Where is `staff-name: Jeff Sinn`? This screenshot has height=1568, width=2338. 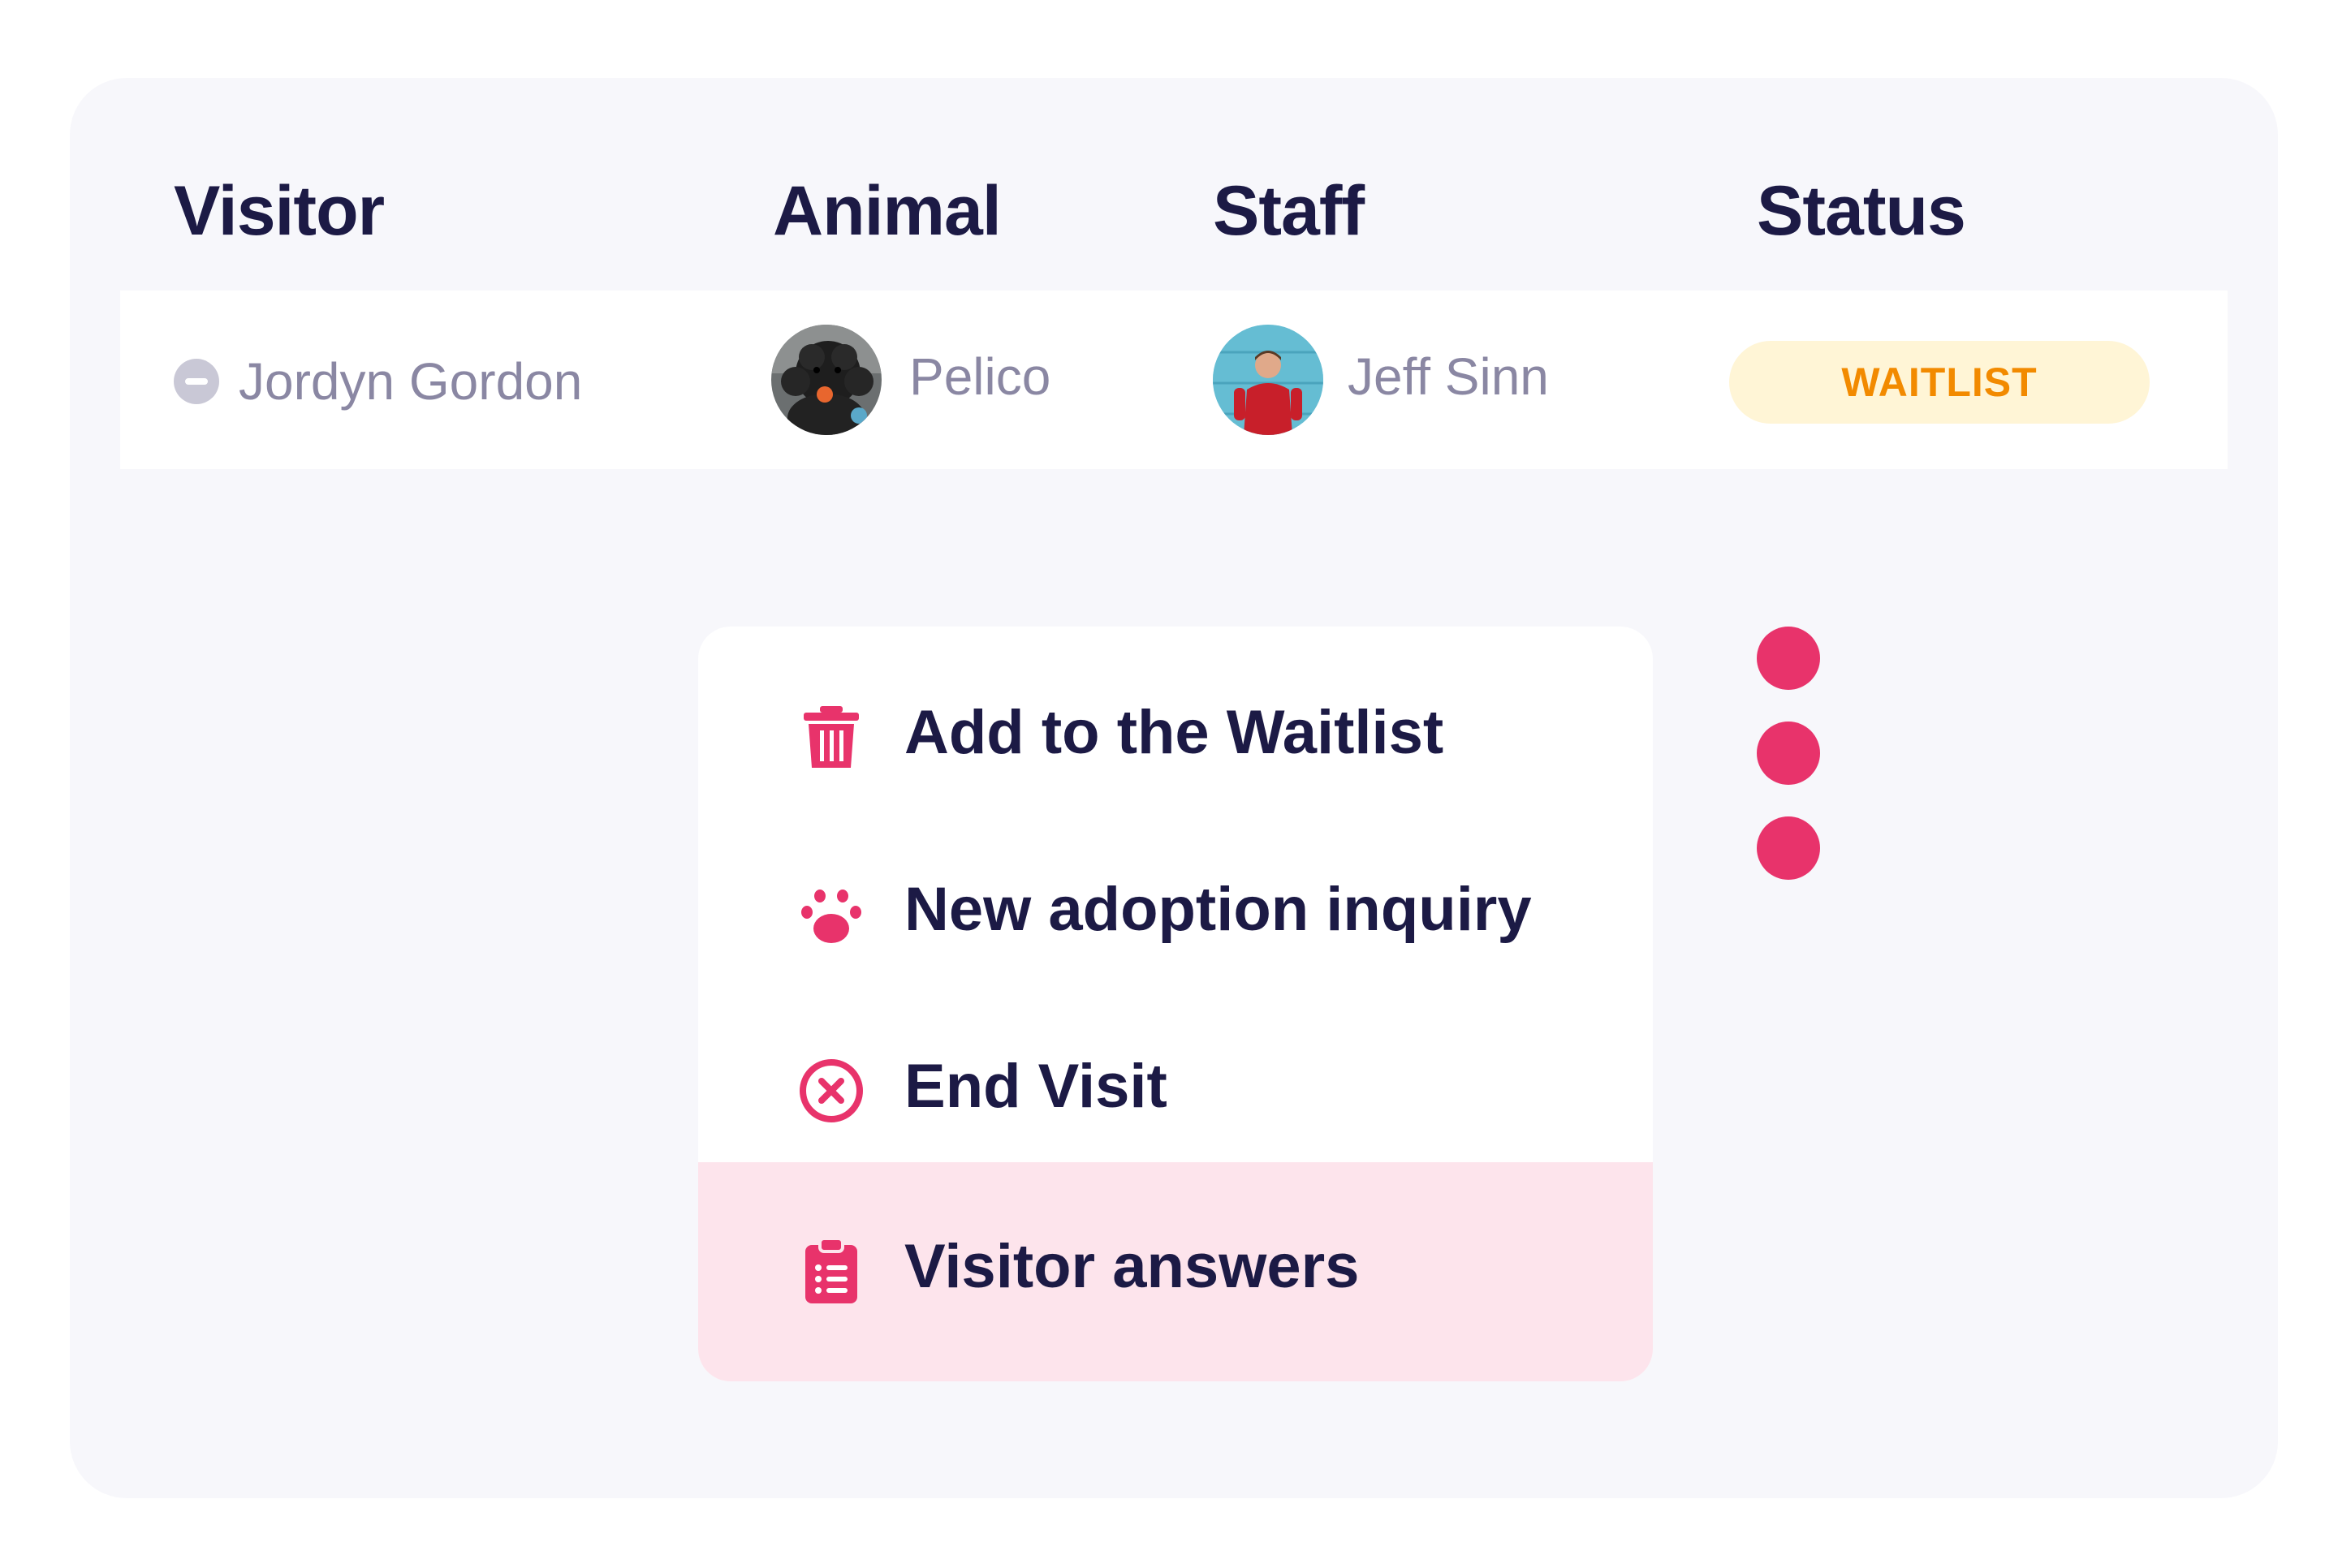
staff-name: Jeff Sinn is located at coordinates (1448, 377).